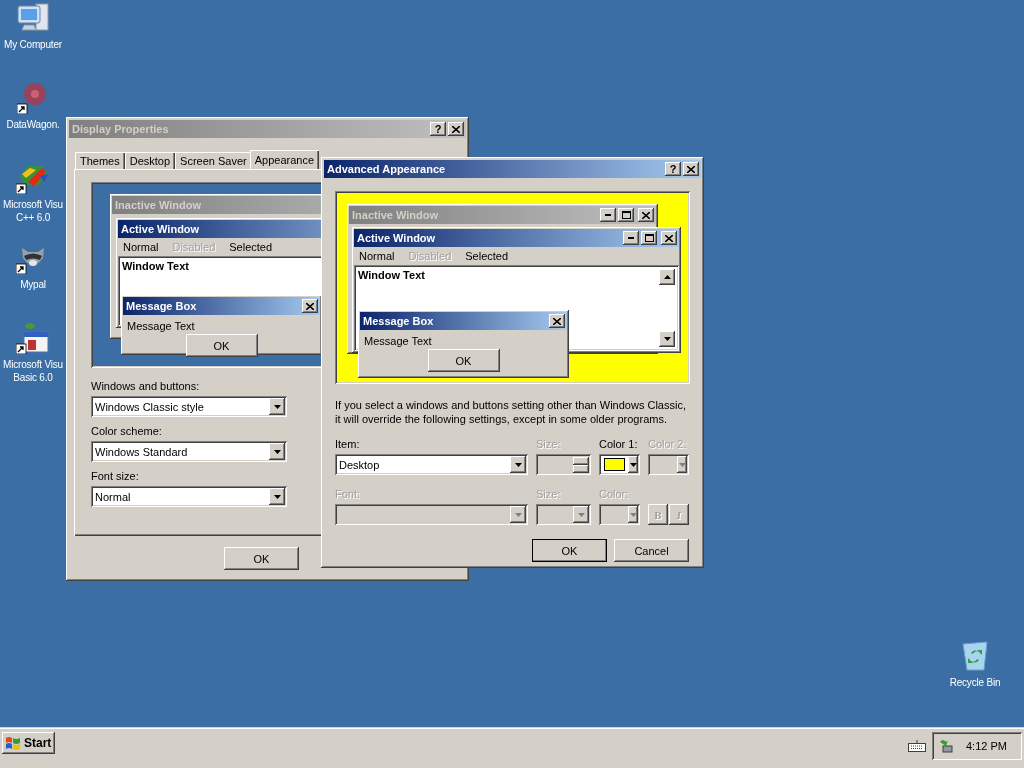 This screenshot has height=768, width=1024. I want to click on keyboard-icon, so click(917, 746).